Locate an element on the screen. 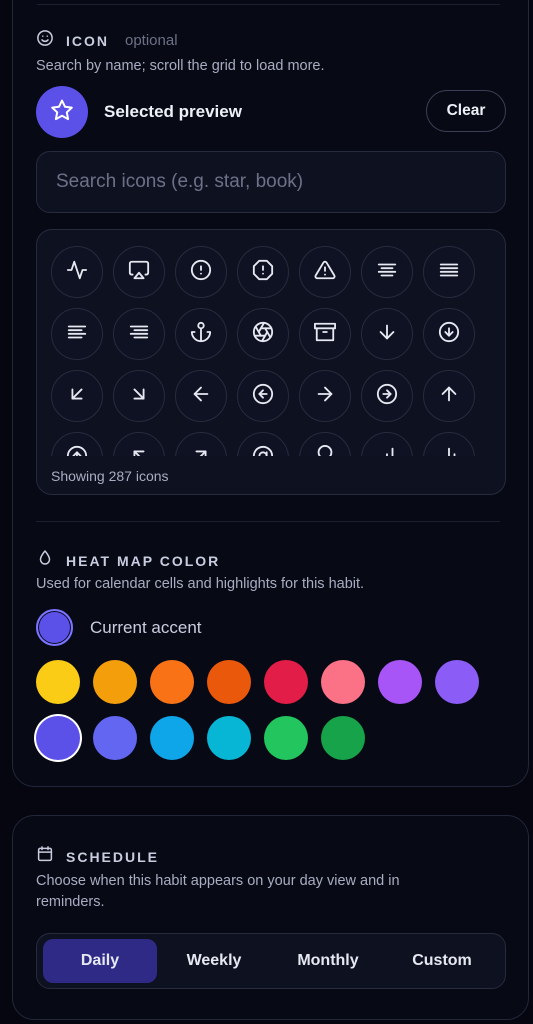  star-icon is located at coordinates (62, 112).